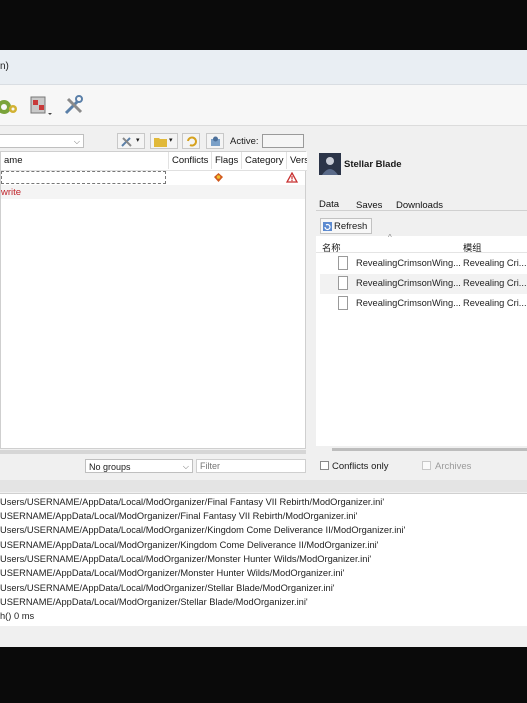 This screenshot has height=703, width=527. Describe the element at coordinates (153, 452) in the screenshot. I see `horizontal-scrollbar` at that location.